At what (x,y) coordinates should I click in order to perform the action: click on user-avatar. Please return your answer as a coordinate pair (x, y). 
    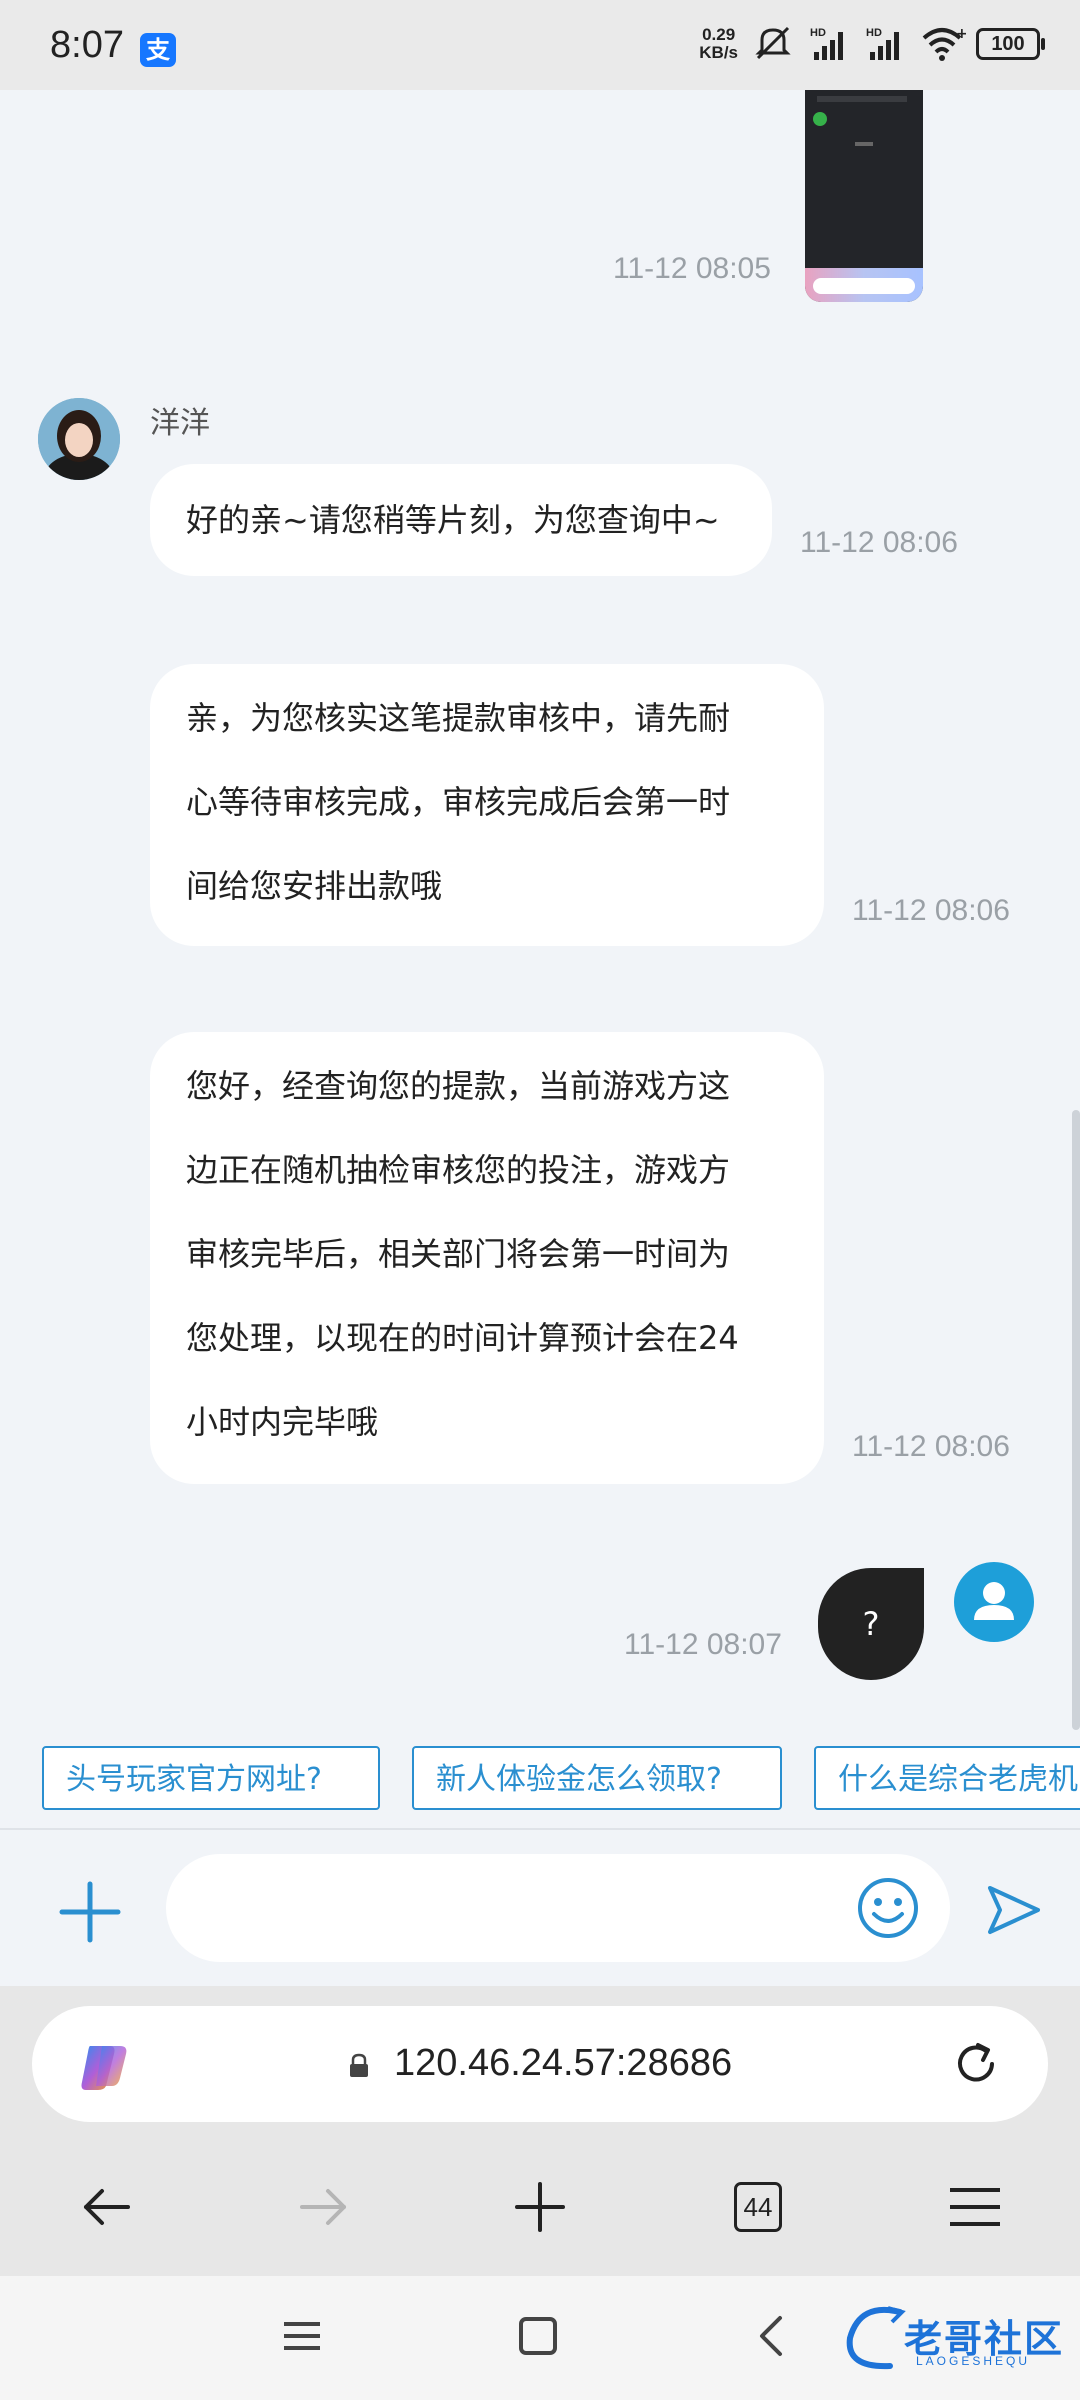
    Looking at the image, I should click on (994, 1602).